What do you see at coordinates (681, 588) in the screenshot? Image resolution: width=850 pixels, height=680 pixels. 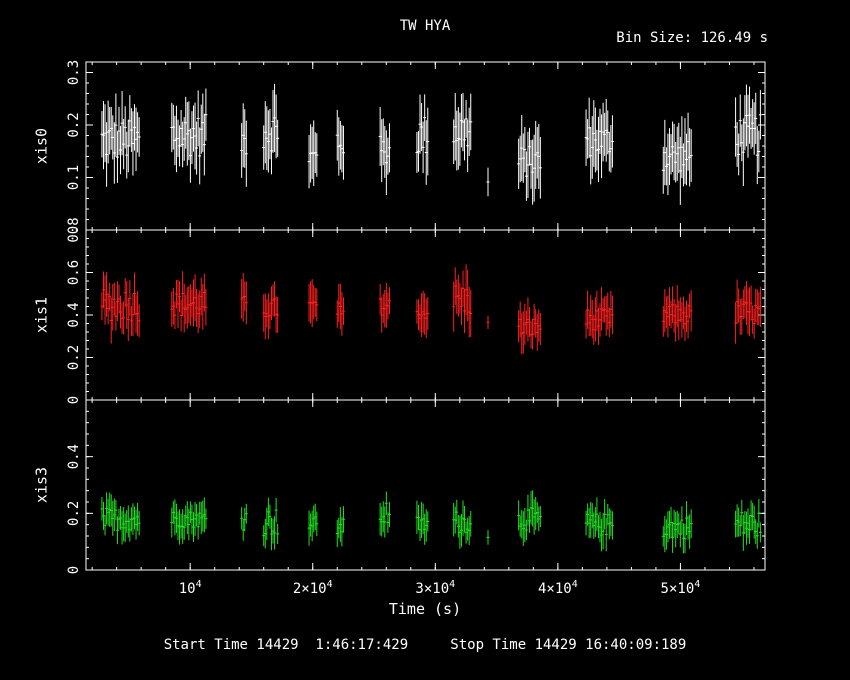 I see `x-tick-label: 5×104` at bounding box center [681, 588].